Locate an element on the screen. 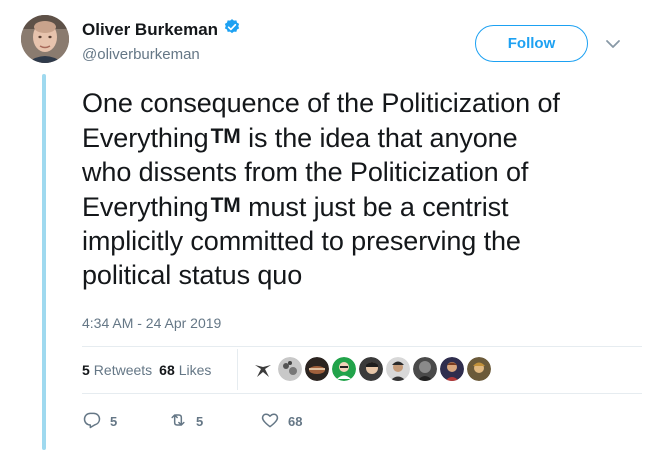 This screenshot has height=450, width=655. retweet-button: 5 is located at coordinates (214, 421).